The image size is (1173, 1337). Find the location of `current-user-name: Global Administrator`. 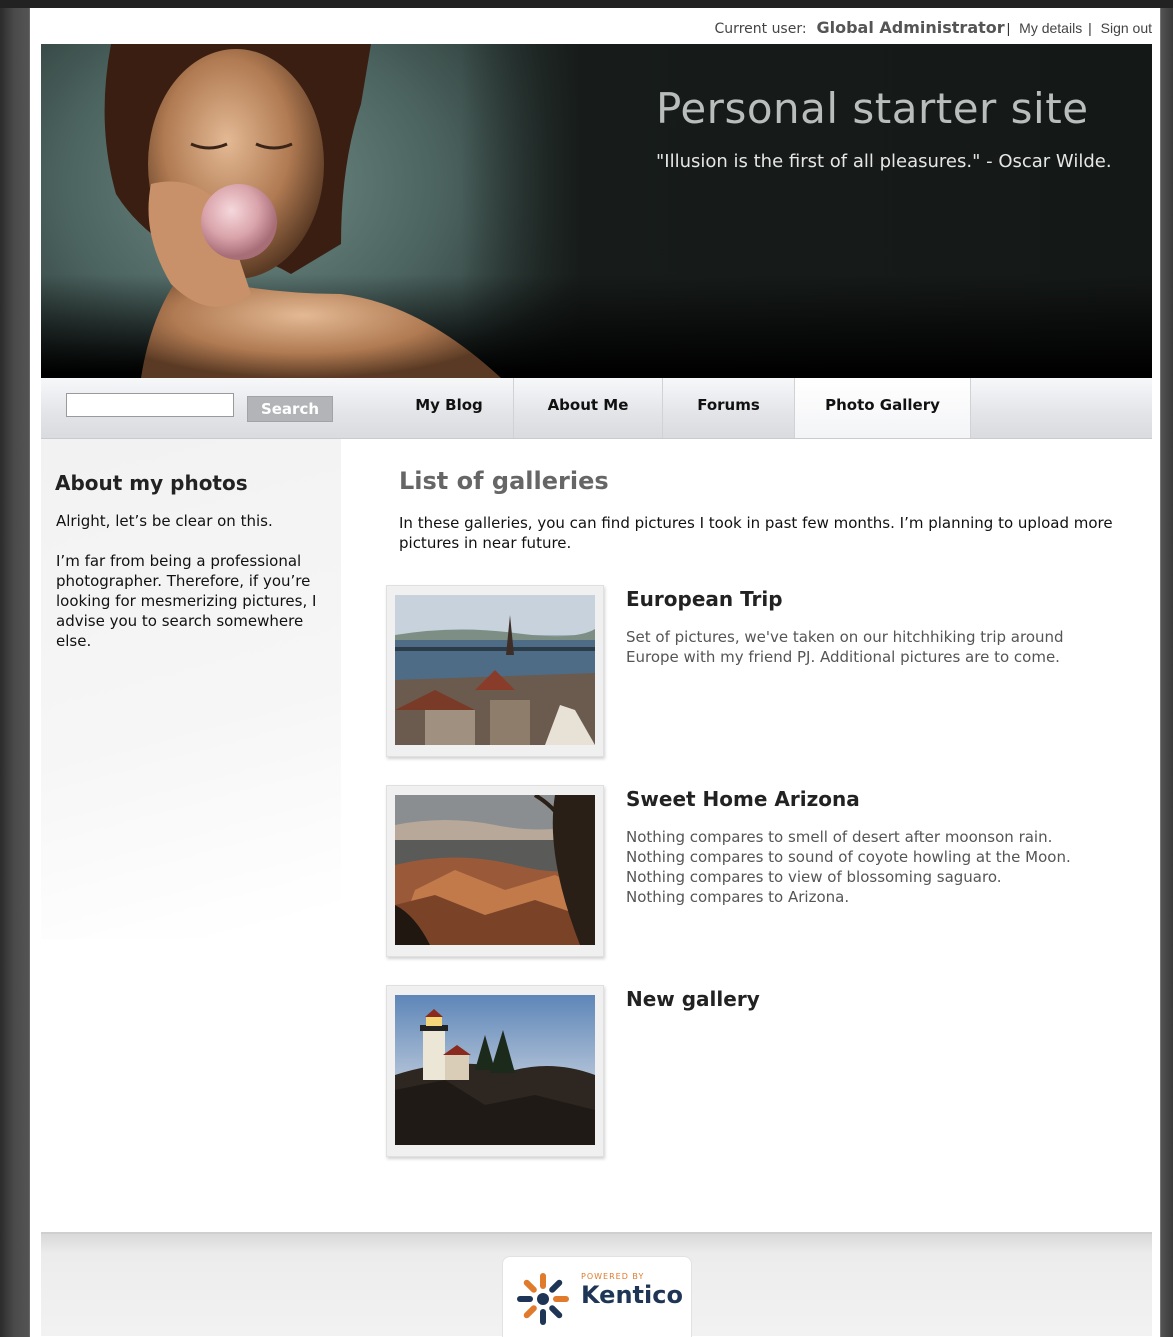

current-user-name: Global Administrator is located at coordinates (910, 27).